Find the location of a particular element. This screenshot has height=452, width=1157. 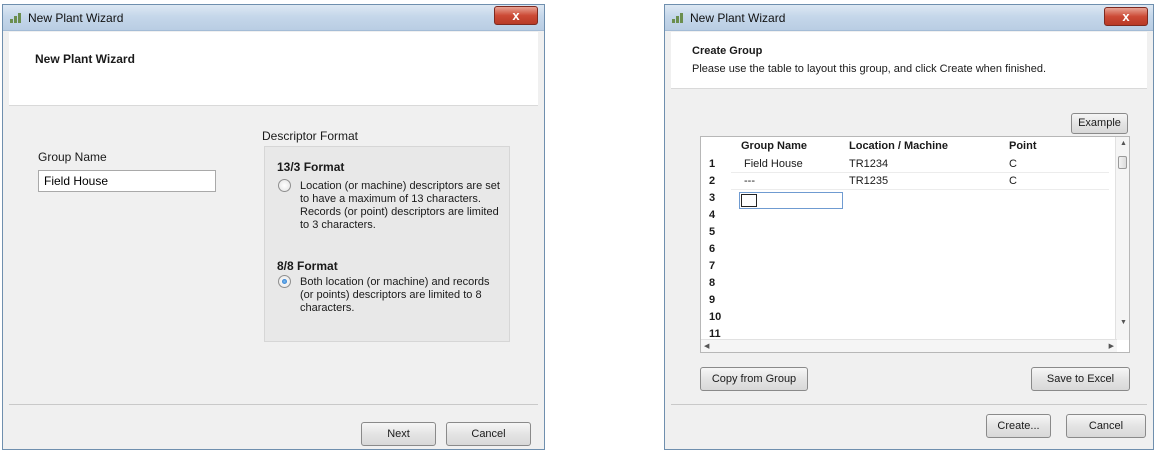

row-number: 3 is located at coordinates (712, 198).